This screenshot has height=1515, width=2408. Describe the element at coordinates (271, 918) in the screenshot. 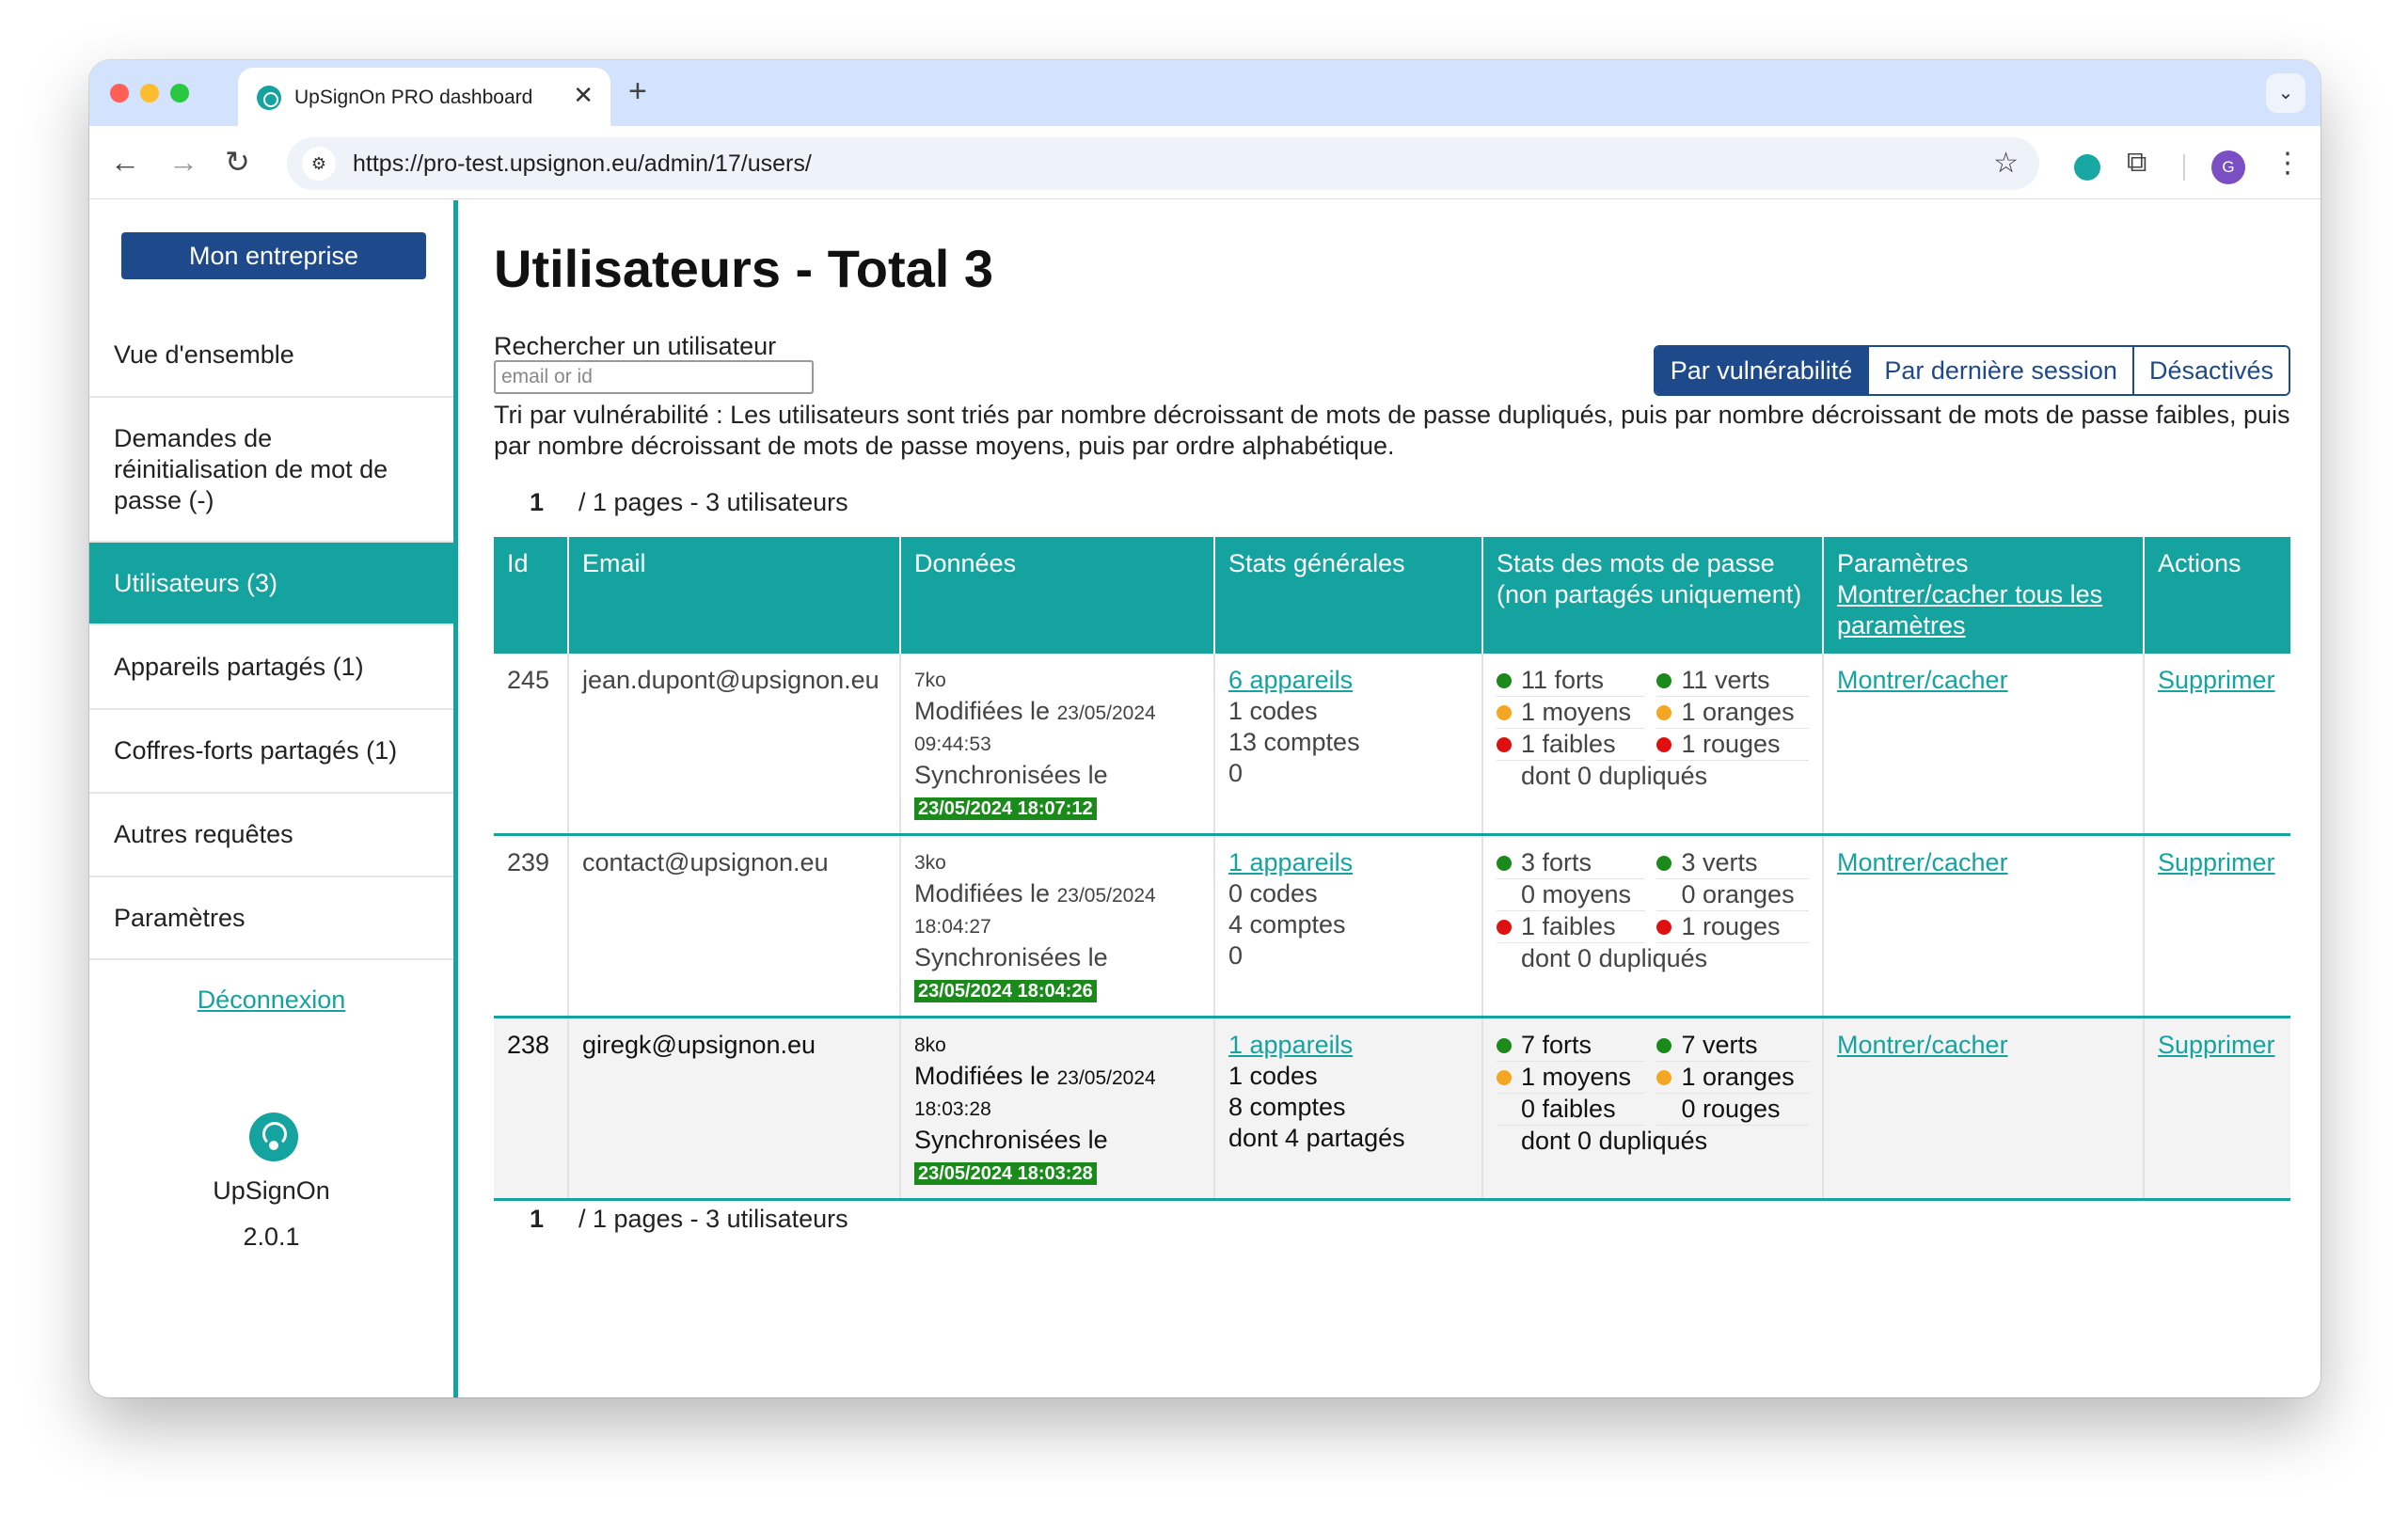

I see `sidebar-item-settings: Paramètres` at that location.